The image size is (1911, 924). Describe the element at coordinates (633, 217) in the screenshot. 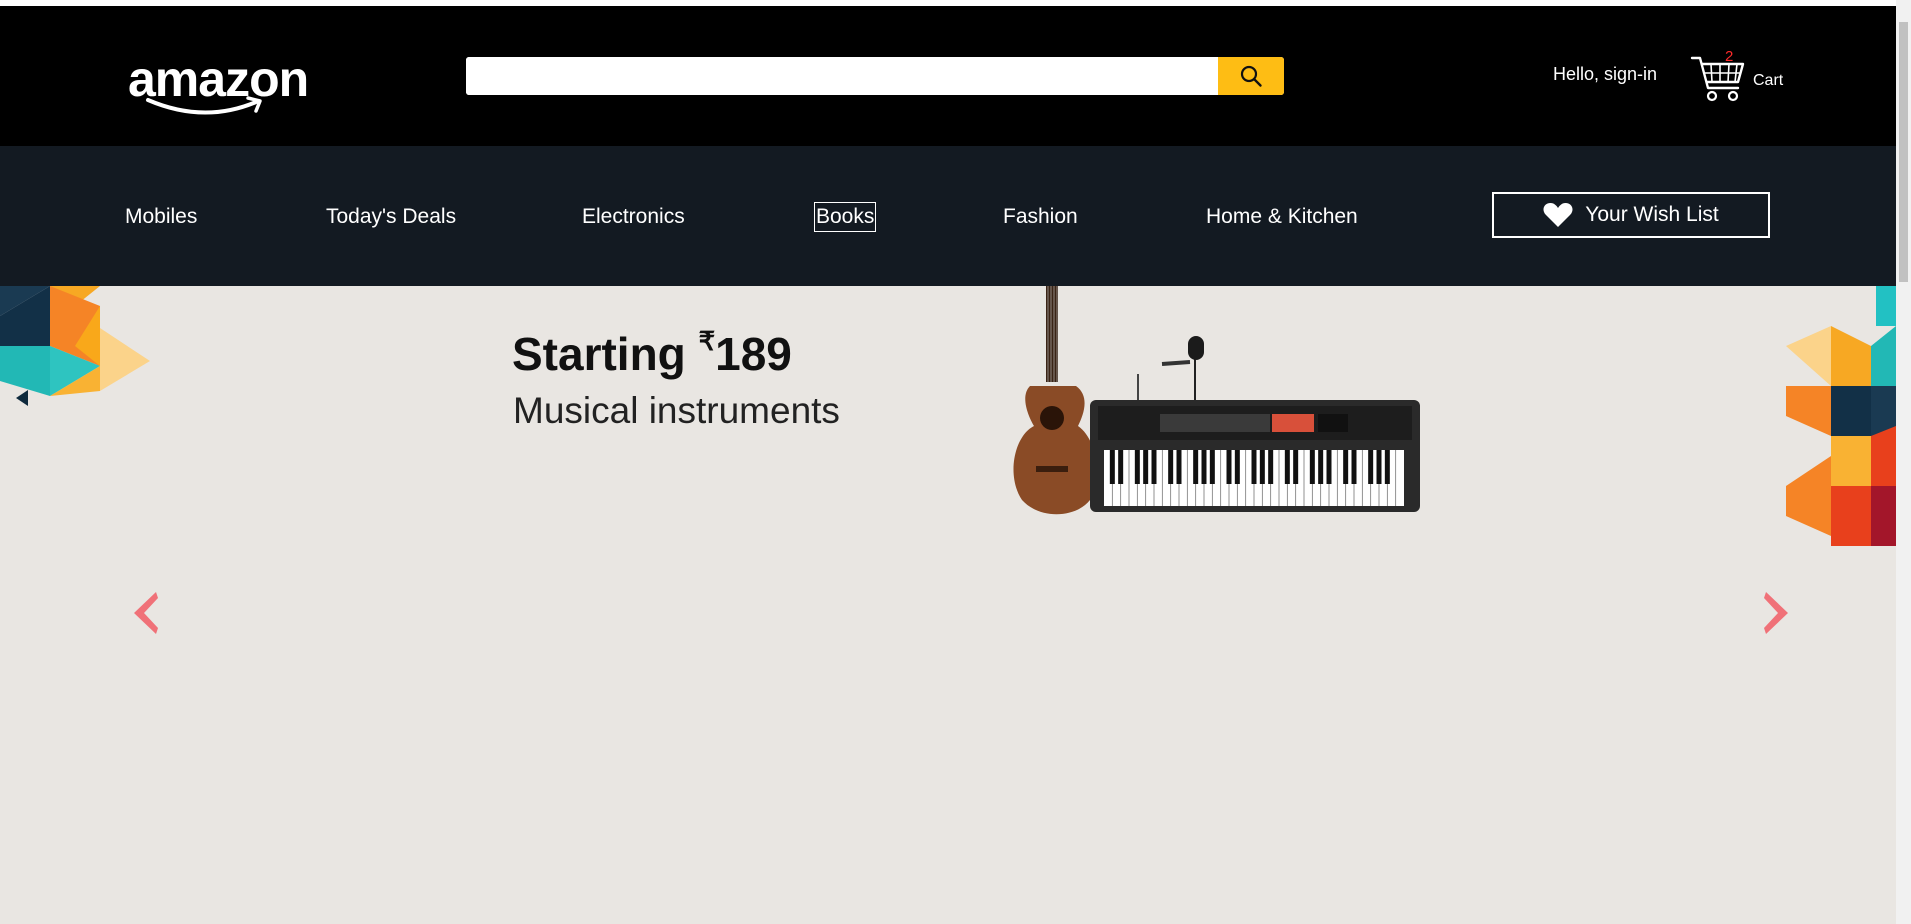

I see `nav-item-electronics: Electronics` at that location.